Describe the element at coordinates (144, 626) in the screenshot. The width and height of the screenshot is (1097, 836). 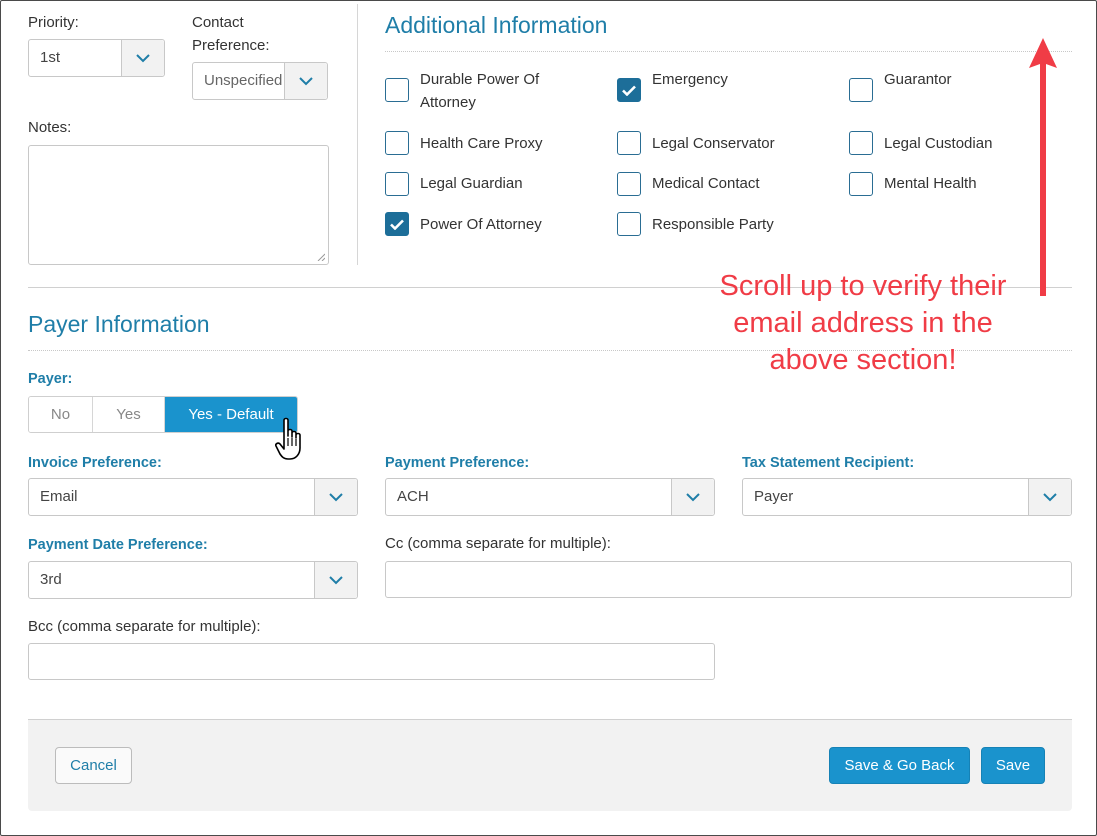
I see `bcc-label: Bcc (comma separate for multiple):` at that location.